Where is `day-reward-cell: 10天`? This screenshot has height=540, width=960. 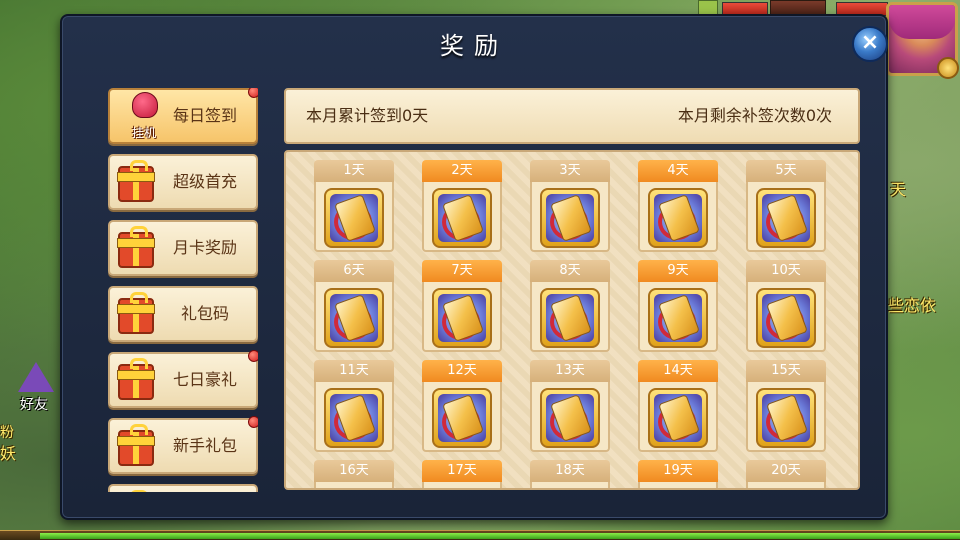
day-reward-cell: 10天 is located at coordinates (786, 306).